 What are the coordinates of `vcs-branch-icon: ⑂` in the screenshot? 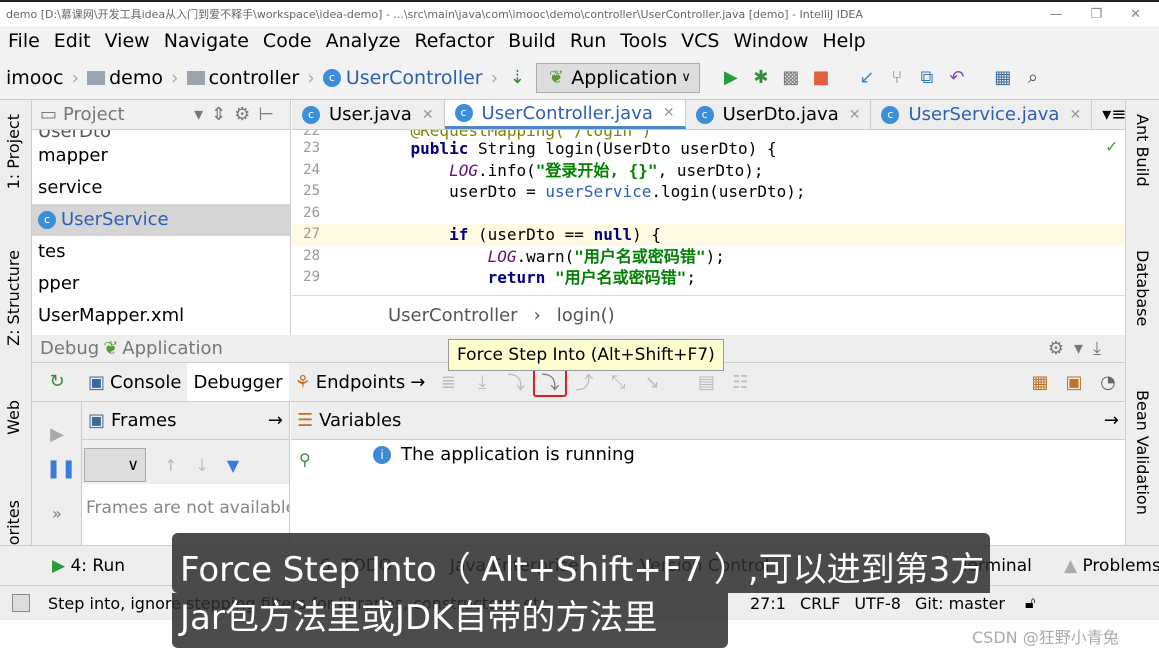 It's located at (897, 78).